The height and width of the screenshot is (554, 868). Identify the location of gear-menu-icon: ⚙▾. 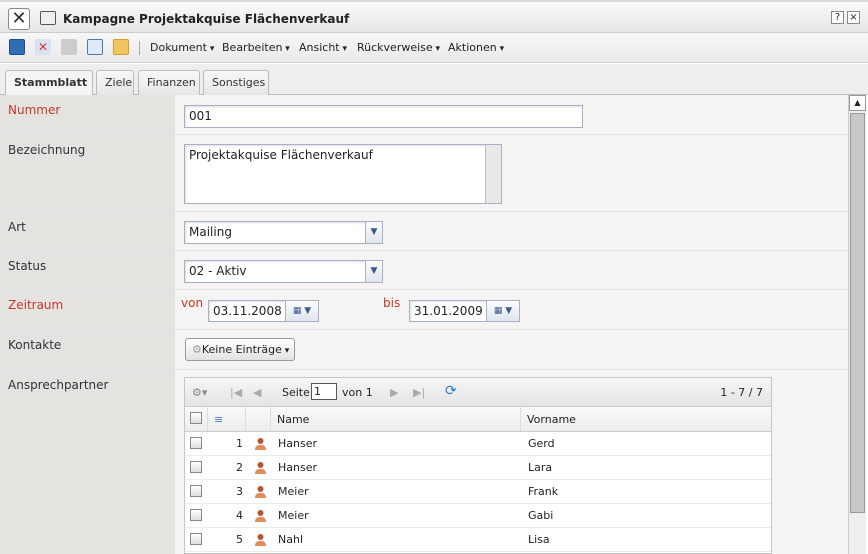
(199, 392).